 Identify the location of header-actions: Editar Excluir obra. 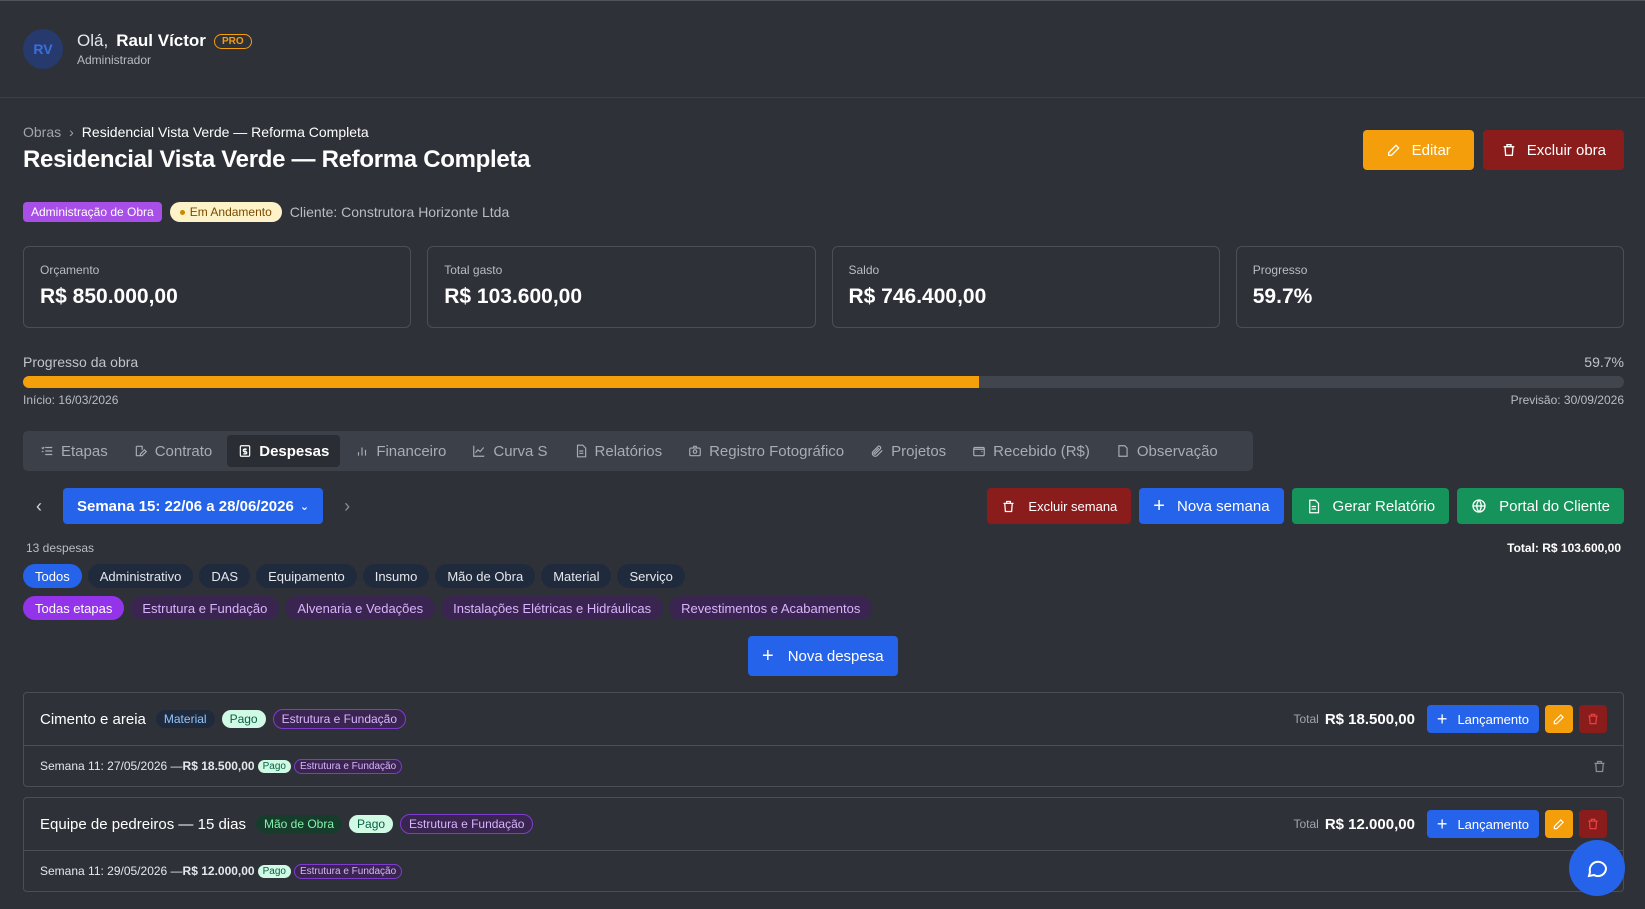
(1493, 150).